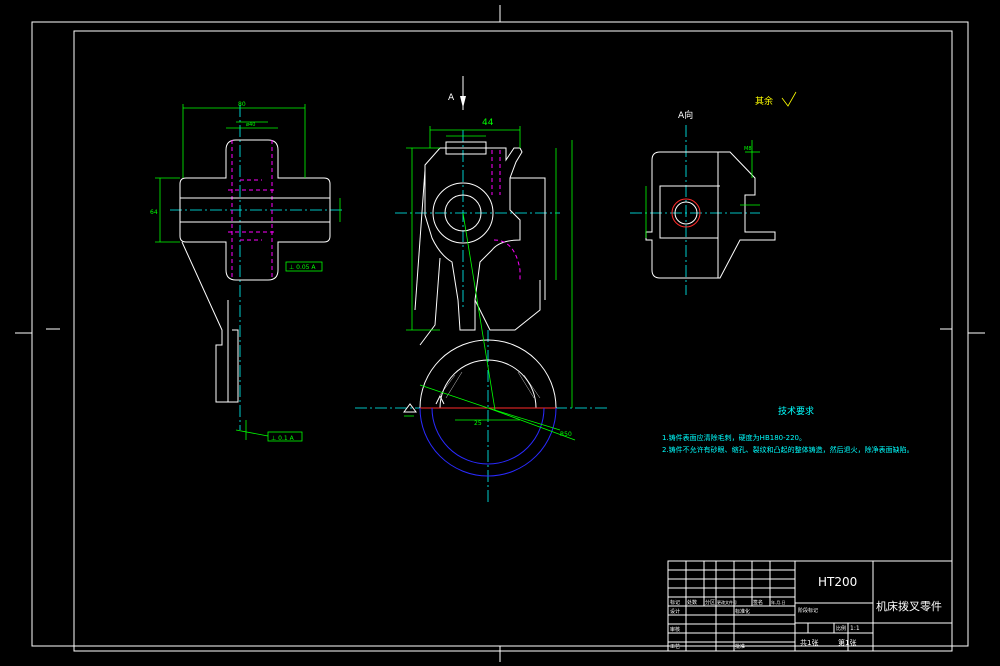 The image size is (1000, 666). What do you see at coordinates (685, 115) in the screenshot?
I see `view-a-label: A向` at bounding box center [685, 115].